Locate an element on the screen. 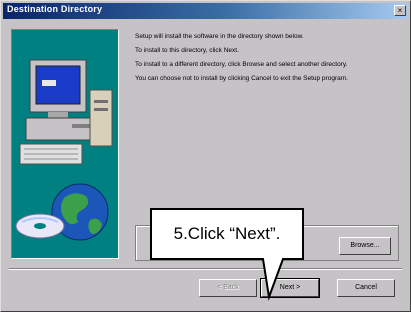  window-title: Destination Directory is located at coordinates (55, 9).